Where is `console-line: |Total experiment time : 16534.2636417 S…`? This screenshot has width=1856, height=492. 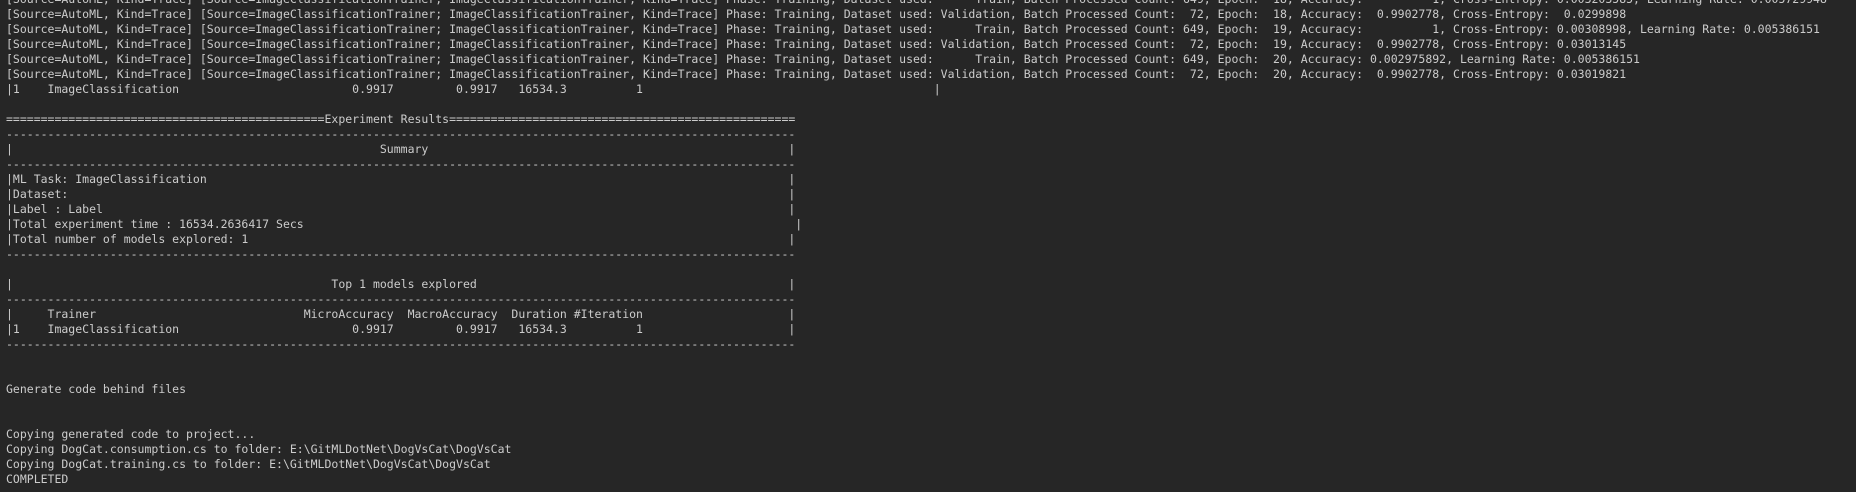 console-line: |Total experiment time : 16534.2636417 S… is located at coordinates (404, 224).